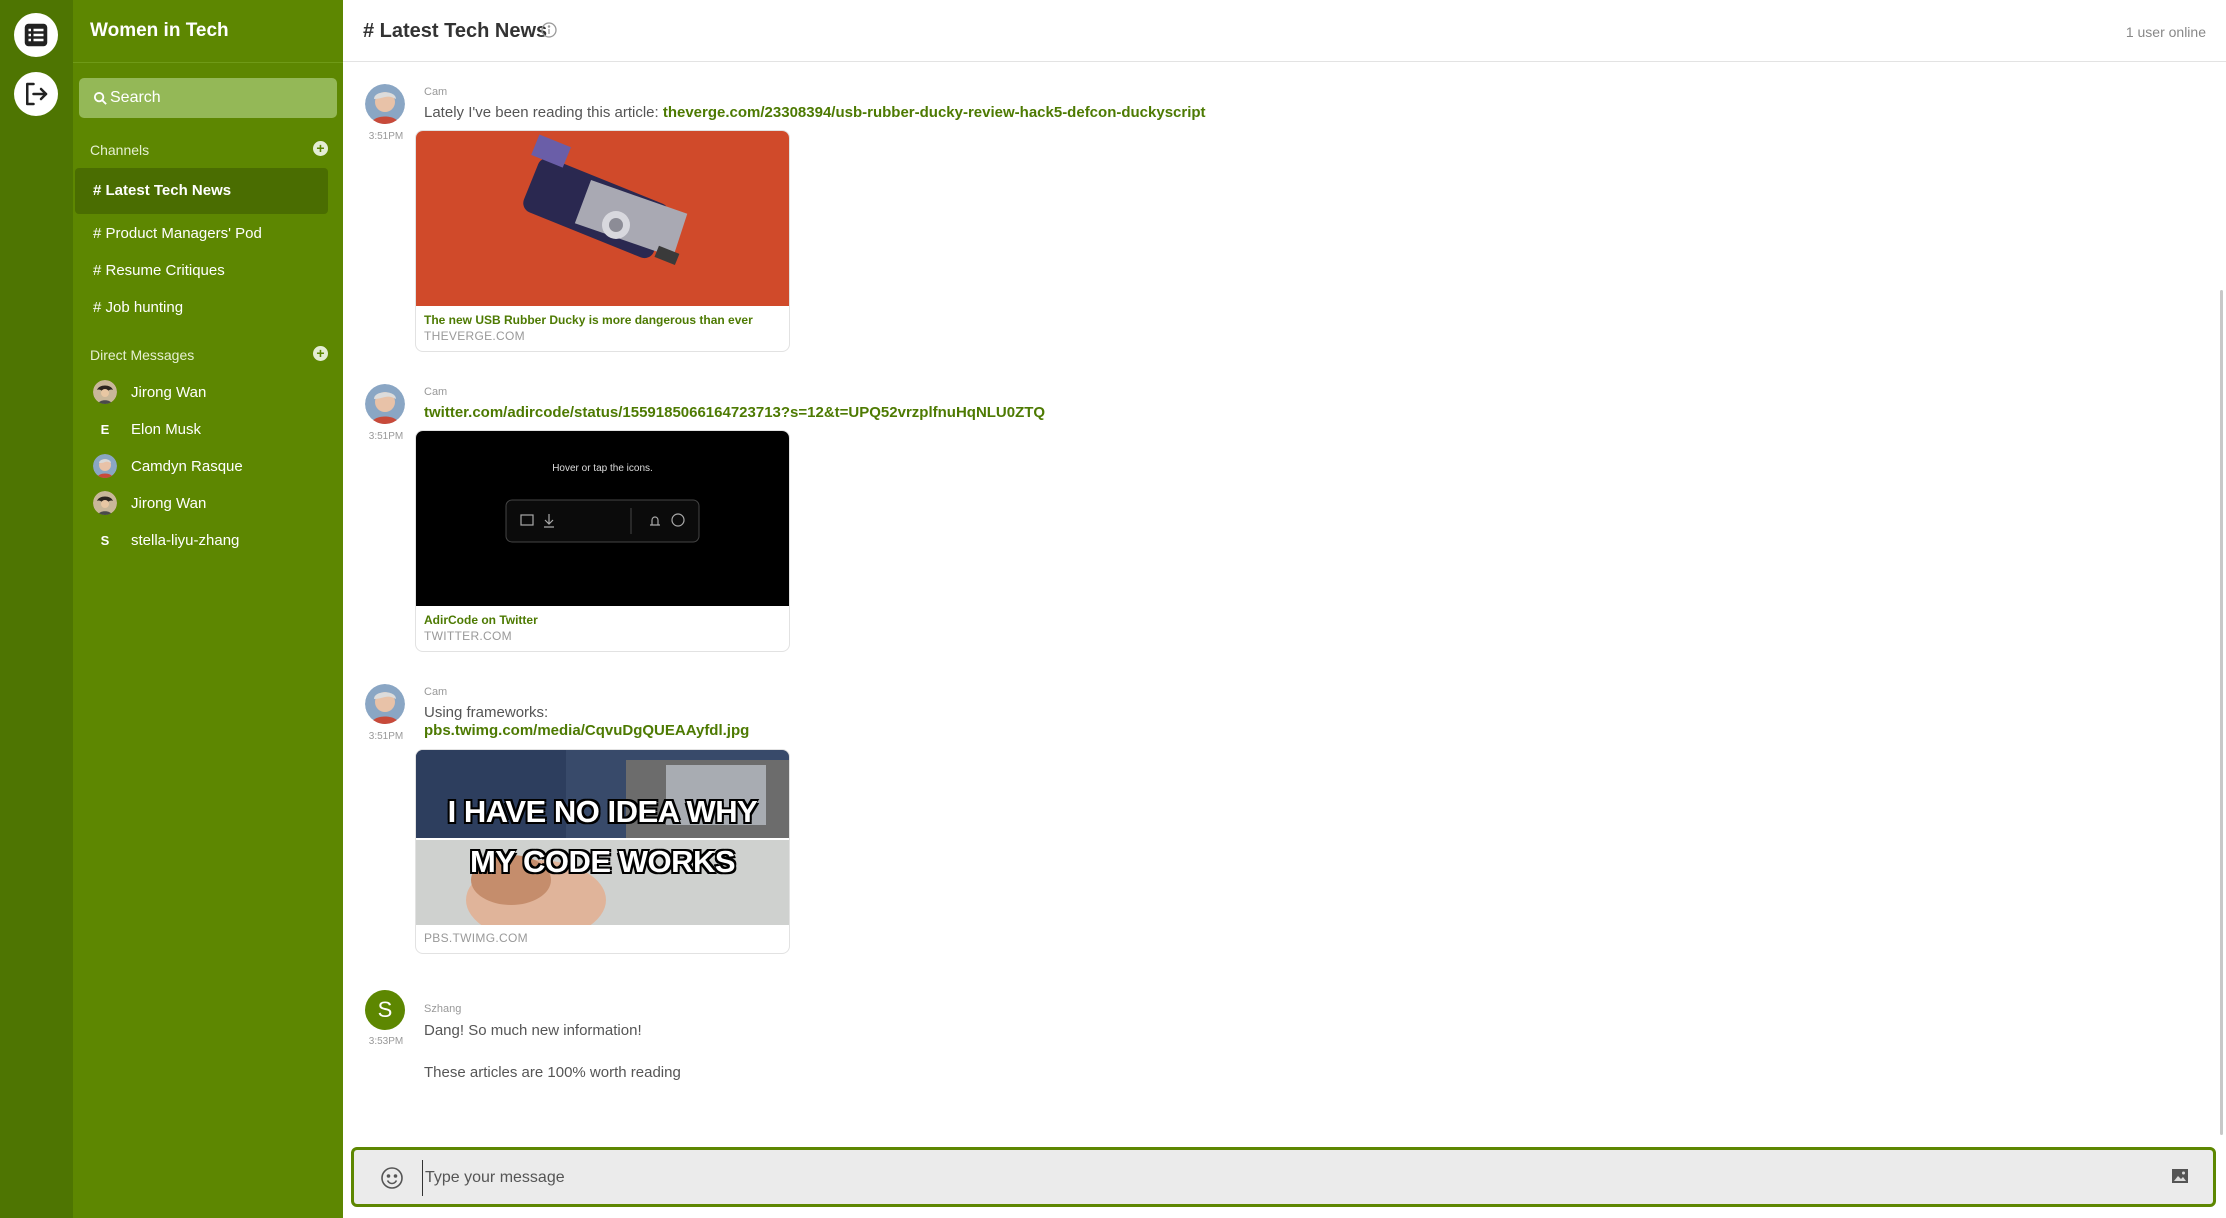 Image resolution: width=2226 pixels, height=1218 pixels. I want to click on dm-jirong-wan-2: Jirong Wan, so click(149, 503).